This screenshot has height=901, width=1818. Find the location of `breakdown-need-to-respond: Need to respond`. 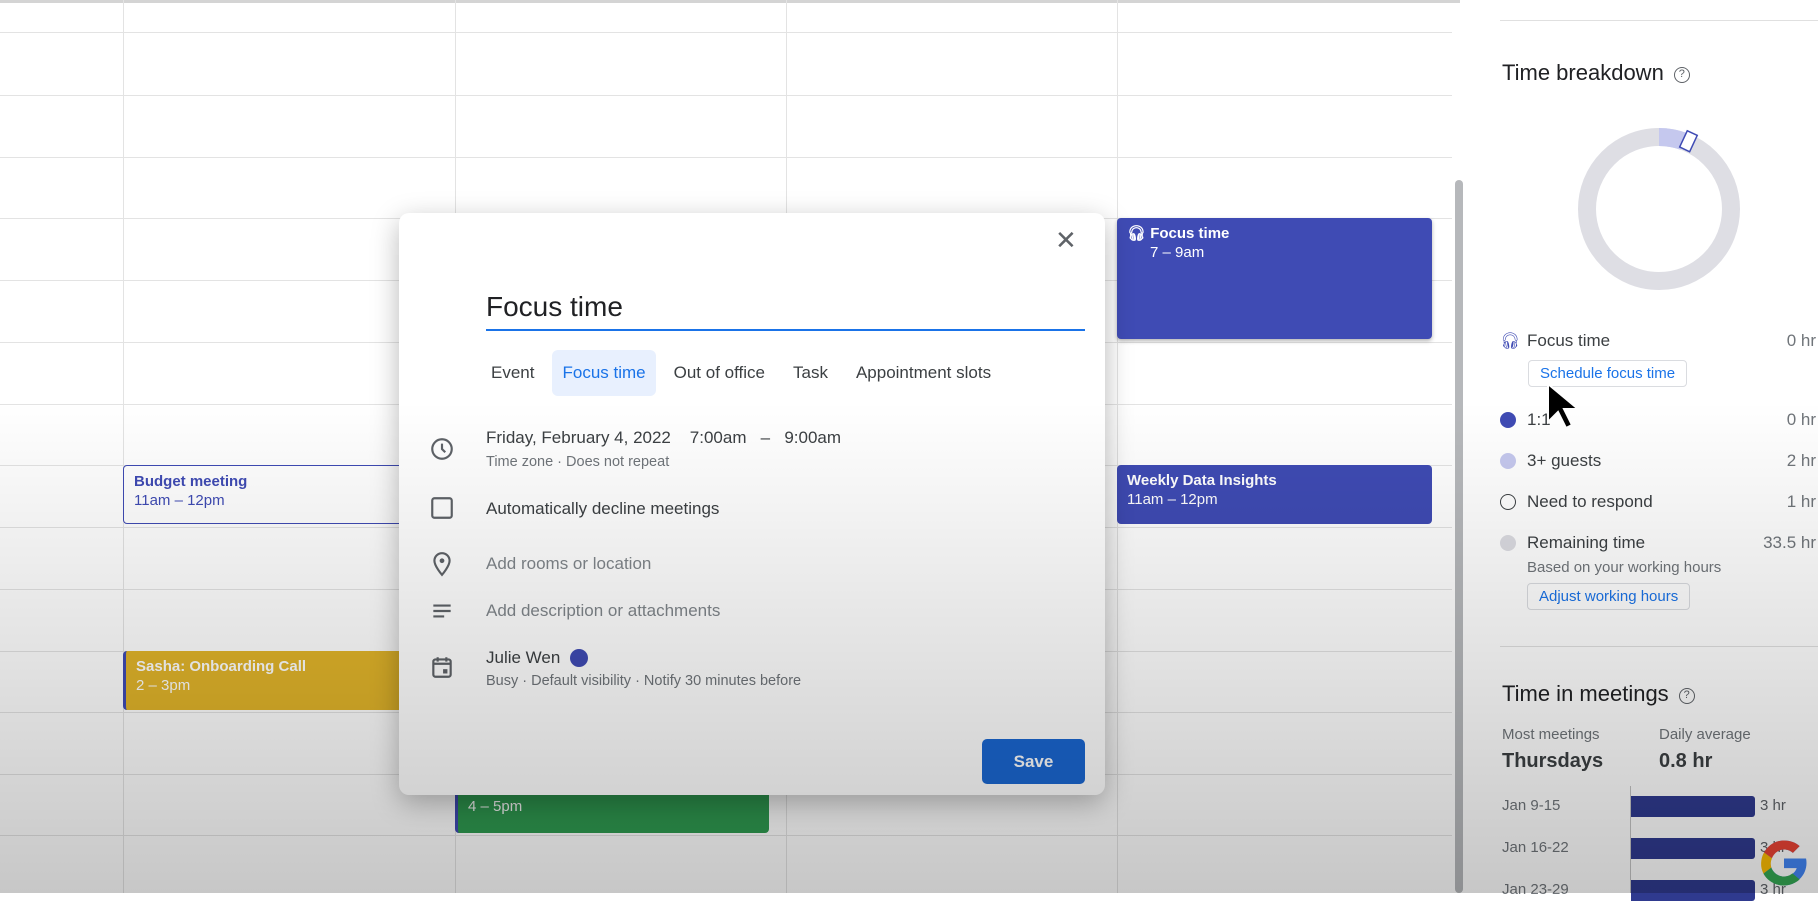

breakdown-need-to-respond: Need to respond is located at coordinates (1576, 502).